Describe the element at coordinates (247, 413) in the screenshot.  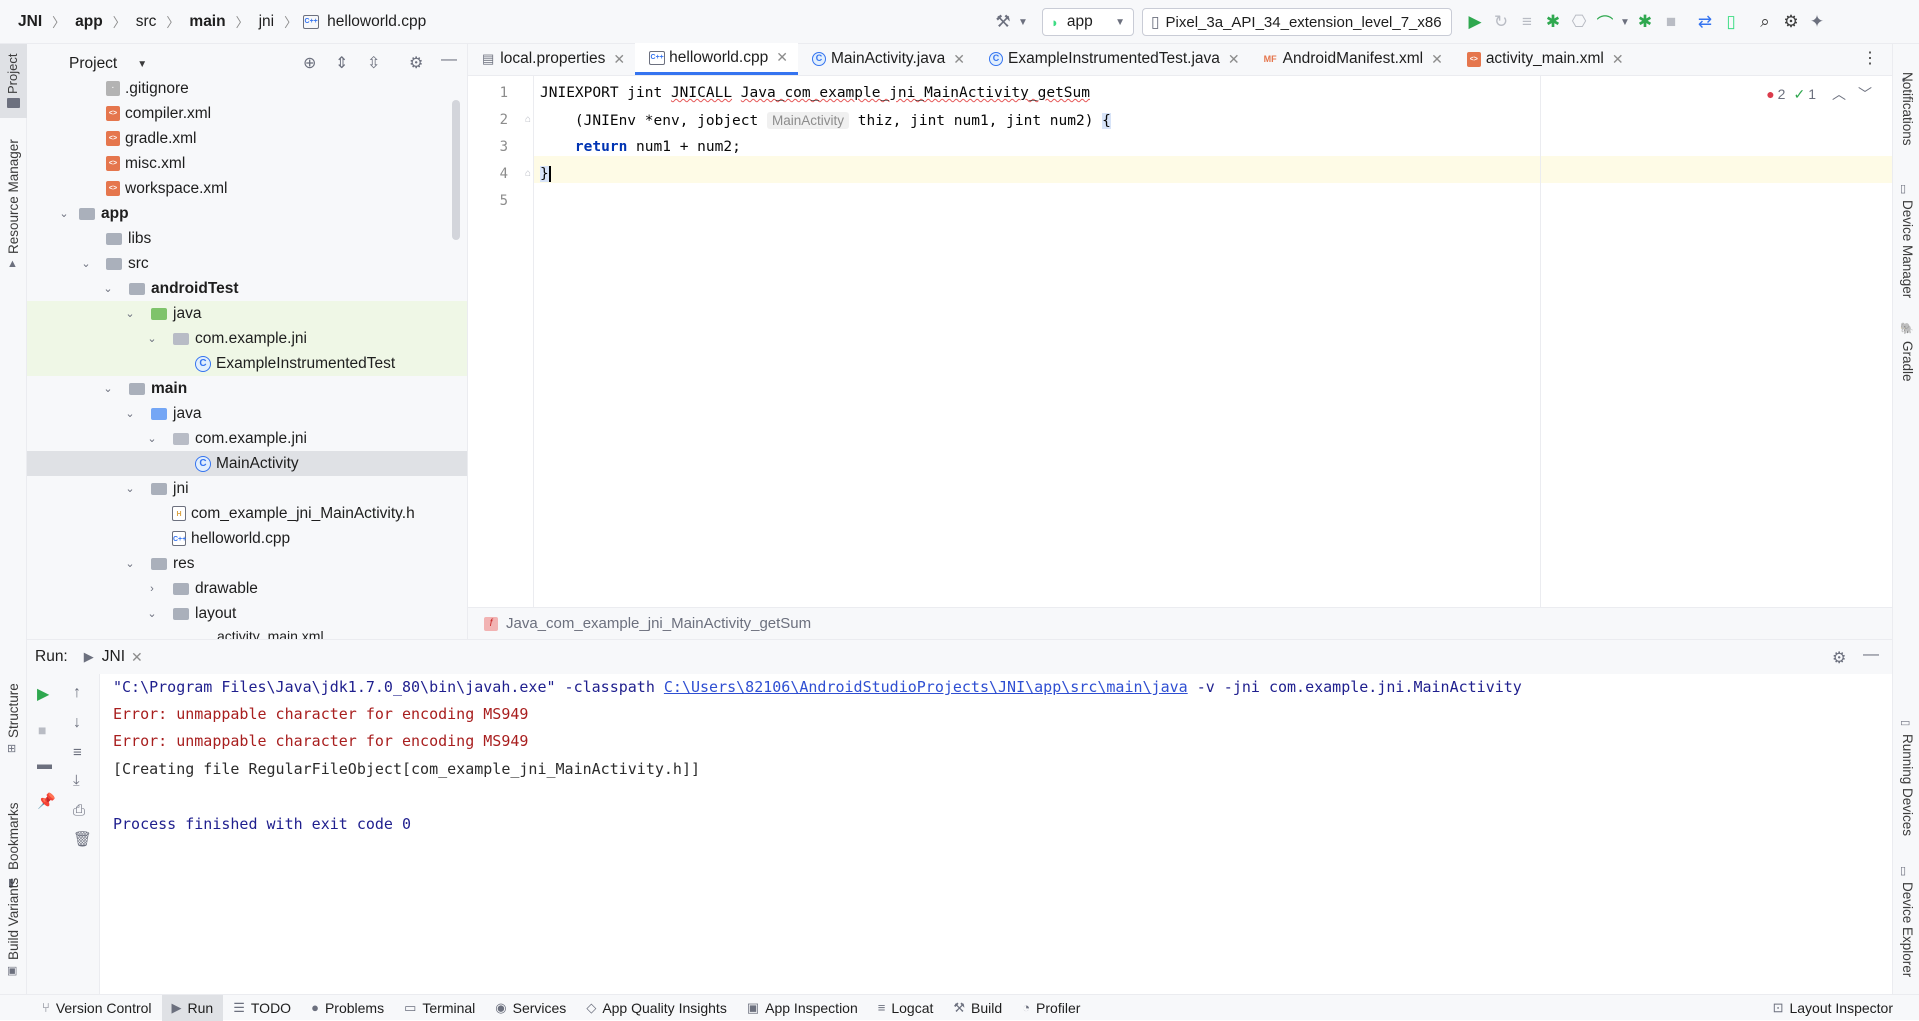
I see `tree-item: ⌄ java` at that location.